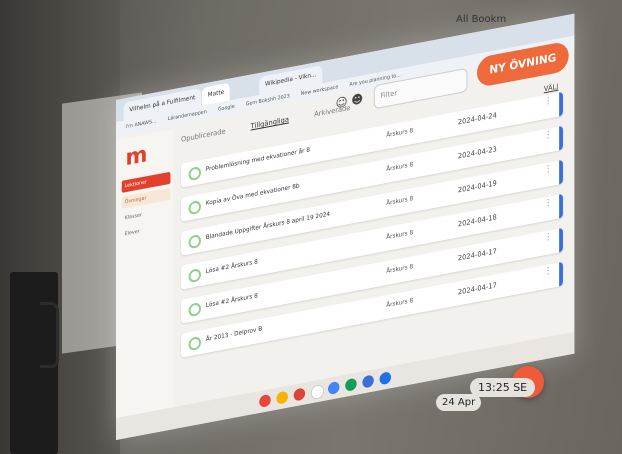 The width and height of the screenshot is (622, 454). I want to click on clock-locale: SE, so click(520, 387).